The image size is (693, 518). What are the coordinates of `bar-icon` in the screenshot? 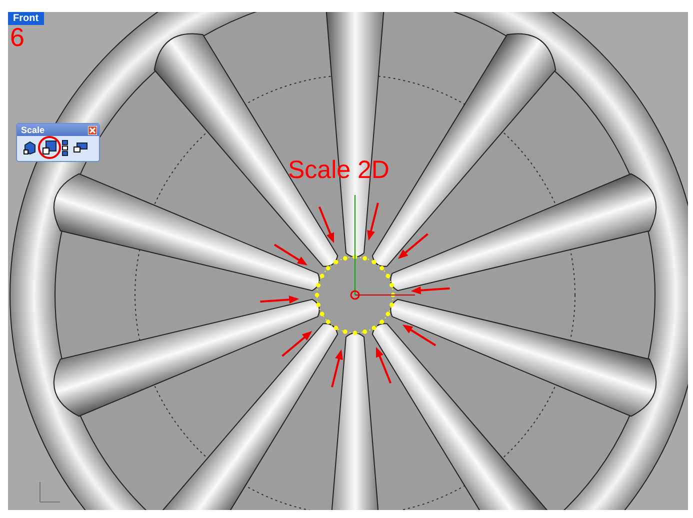 It's located at (65, 148).